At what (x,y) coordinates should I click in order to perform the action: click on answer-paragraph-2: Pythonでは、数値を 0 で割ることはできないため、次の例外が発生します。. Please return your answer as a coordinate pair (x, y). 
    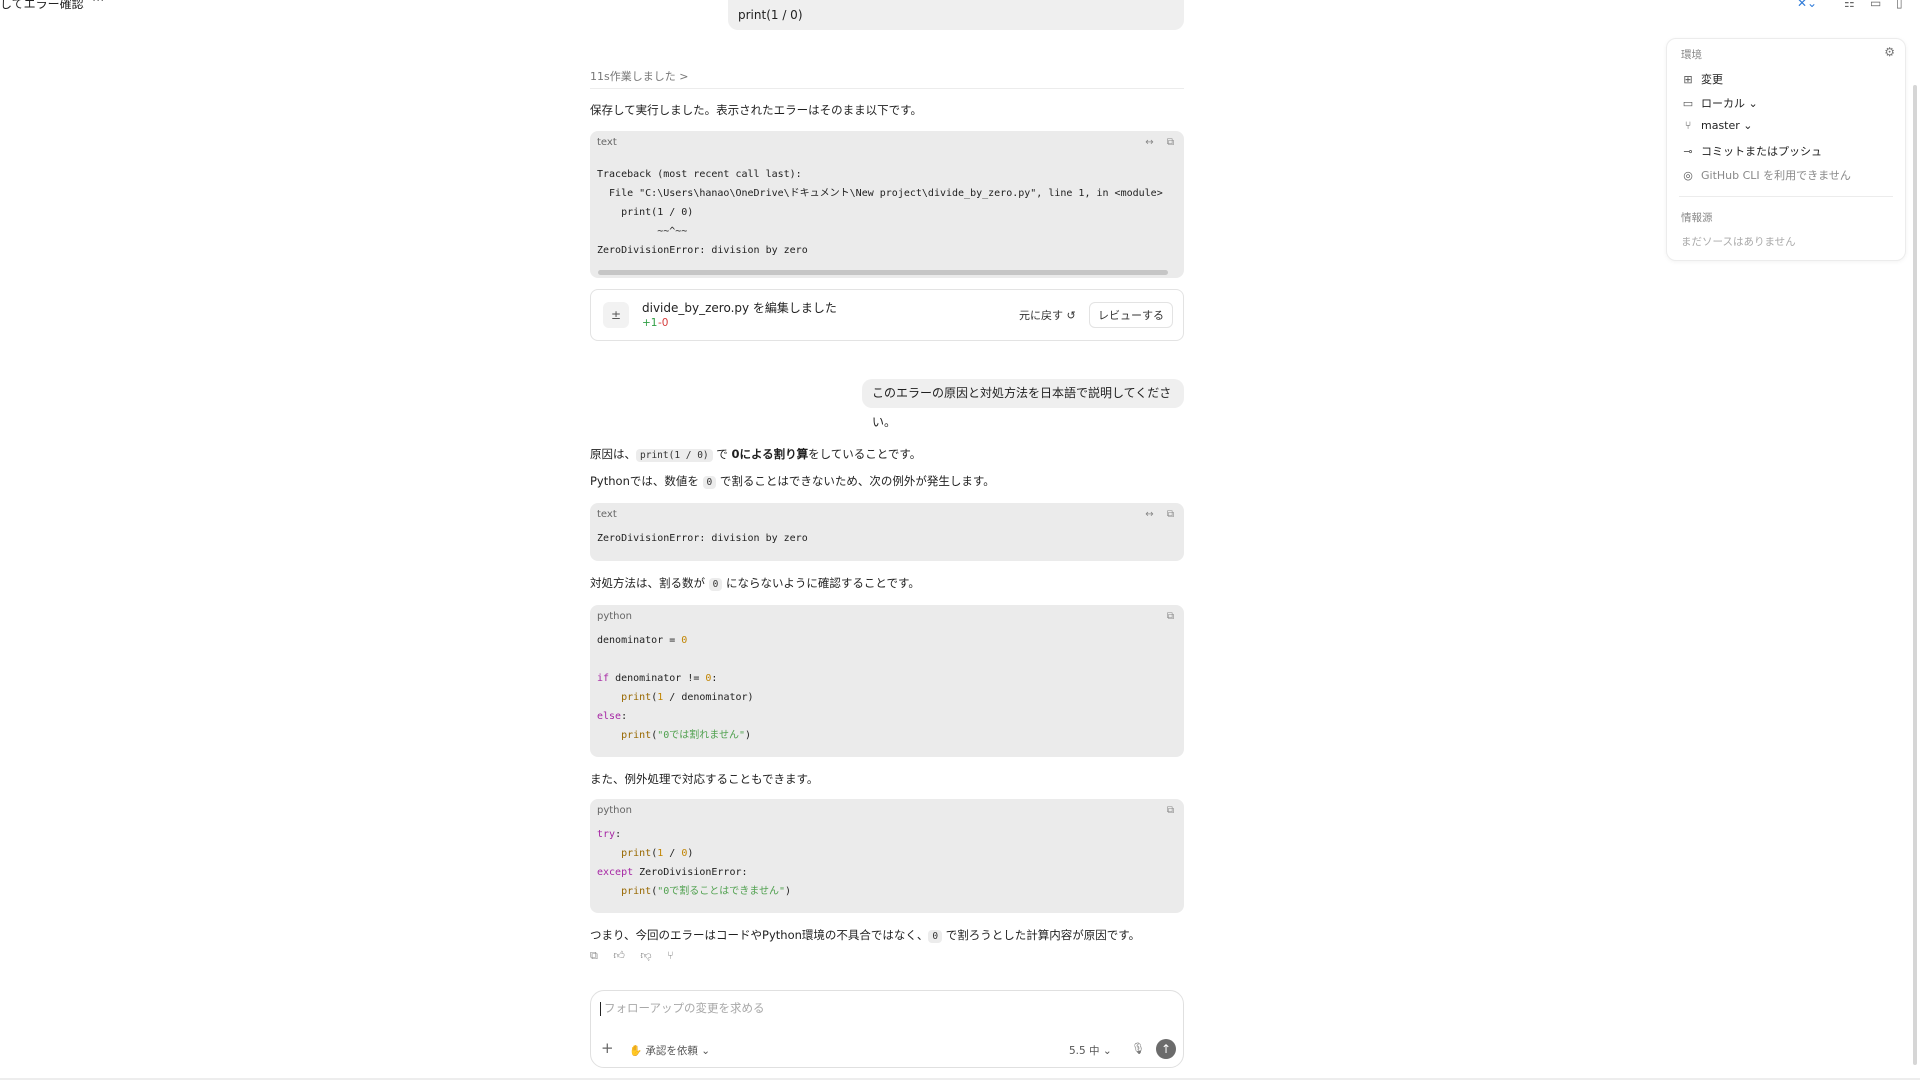
    Looking at the image, I should click on (792, 481).